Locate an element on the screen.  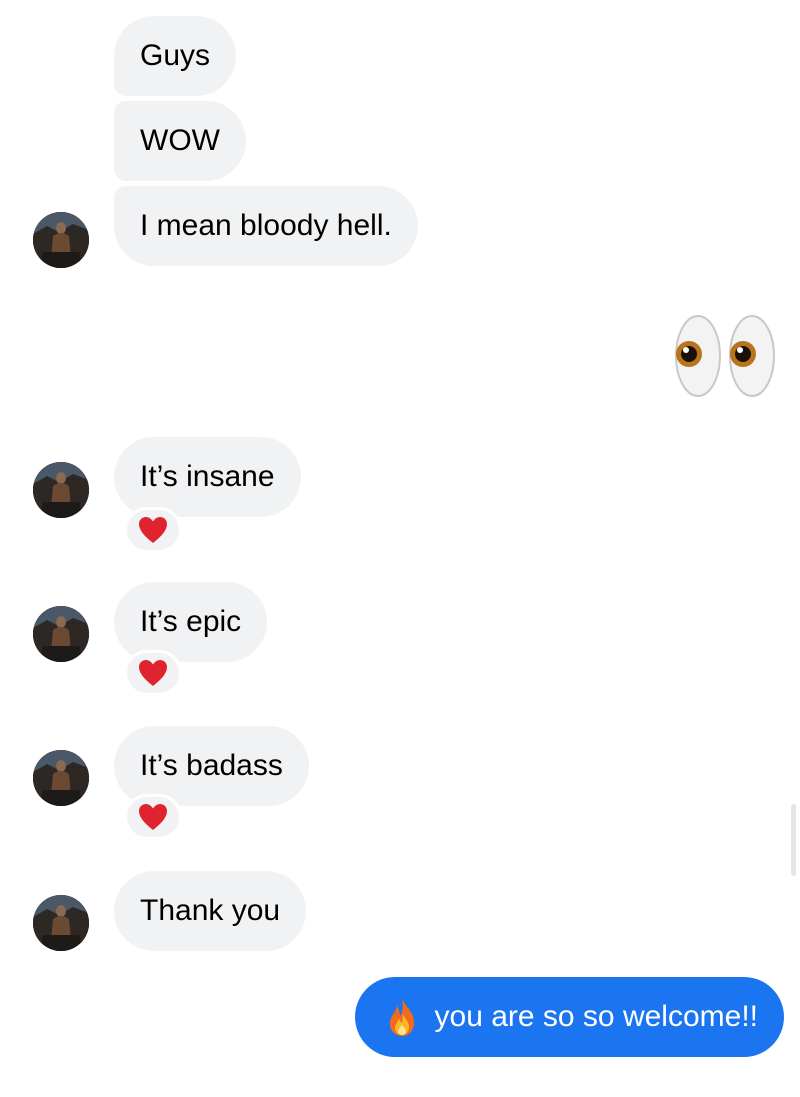
message-text: It’s insane is located at coordinates (207, 476).